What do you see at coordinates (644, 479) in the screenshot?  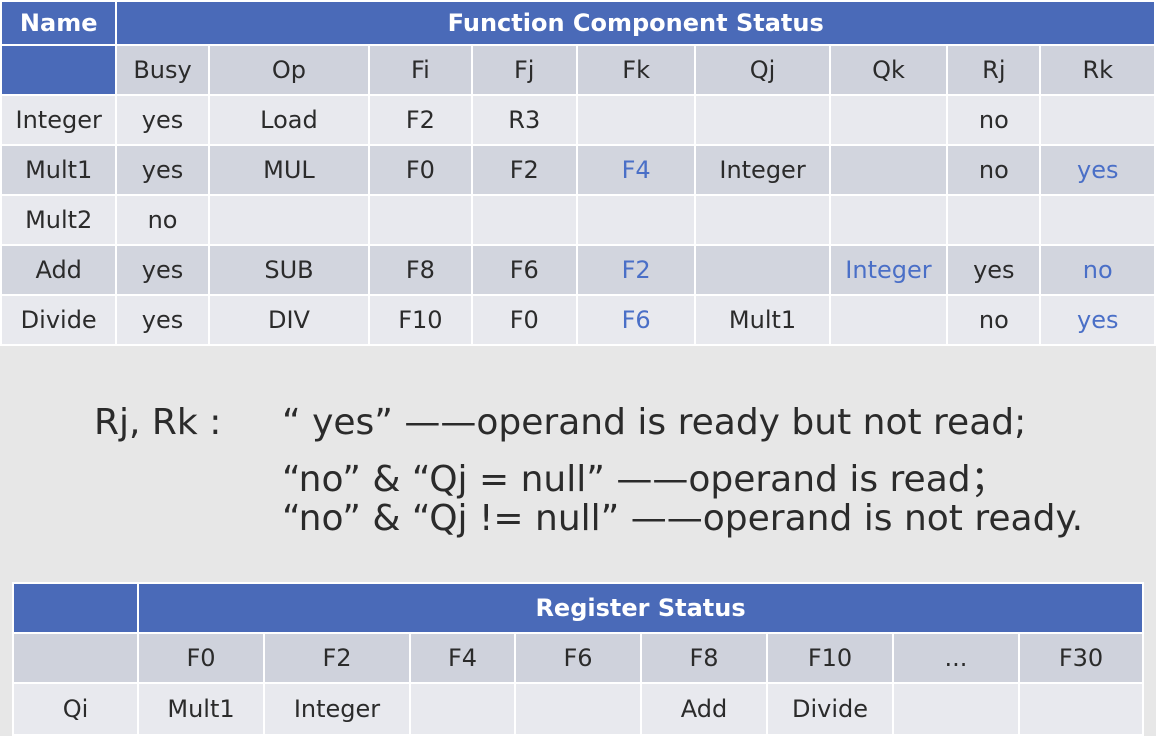 I see `legend-line-read: “no” & “Qj = null” ——operand is read；` at bounding box center [644, 479].